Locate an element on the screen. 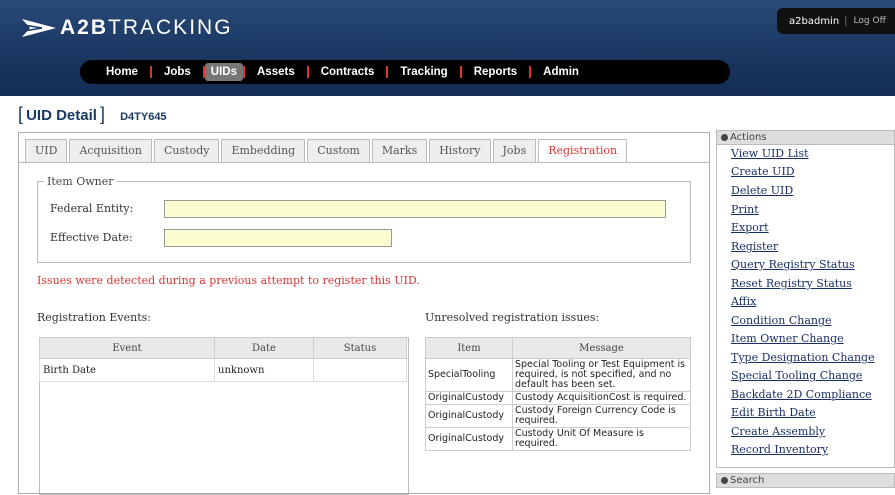  unresolved-issues-label: Unresolved registration issues: is located at coordinates (512, 317).